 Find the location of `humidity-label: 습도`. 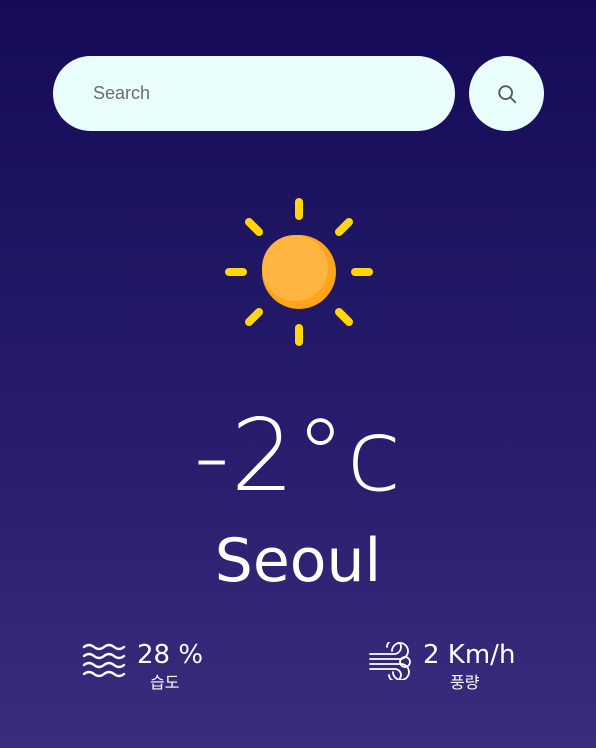

humidity-label: 습도 is located at coordinates (165, 682).